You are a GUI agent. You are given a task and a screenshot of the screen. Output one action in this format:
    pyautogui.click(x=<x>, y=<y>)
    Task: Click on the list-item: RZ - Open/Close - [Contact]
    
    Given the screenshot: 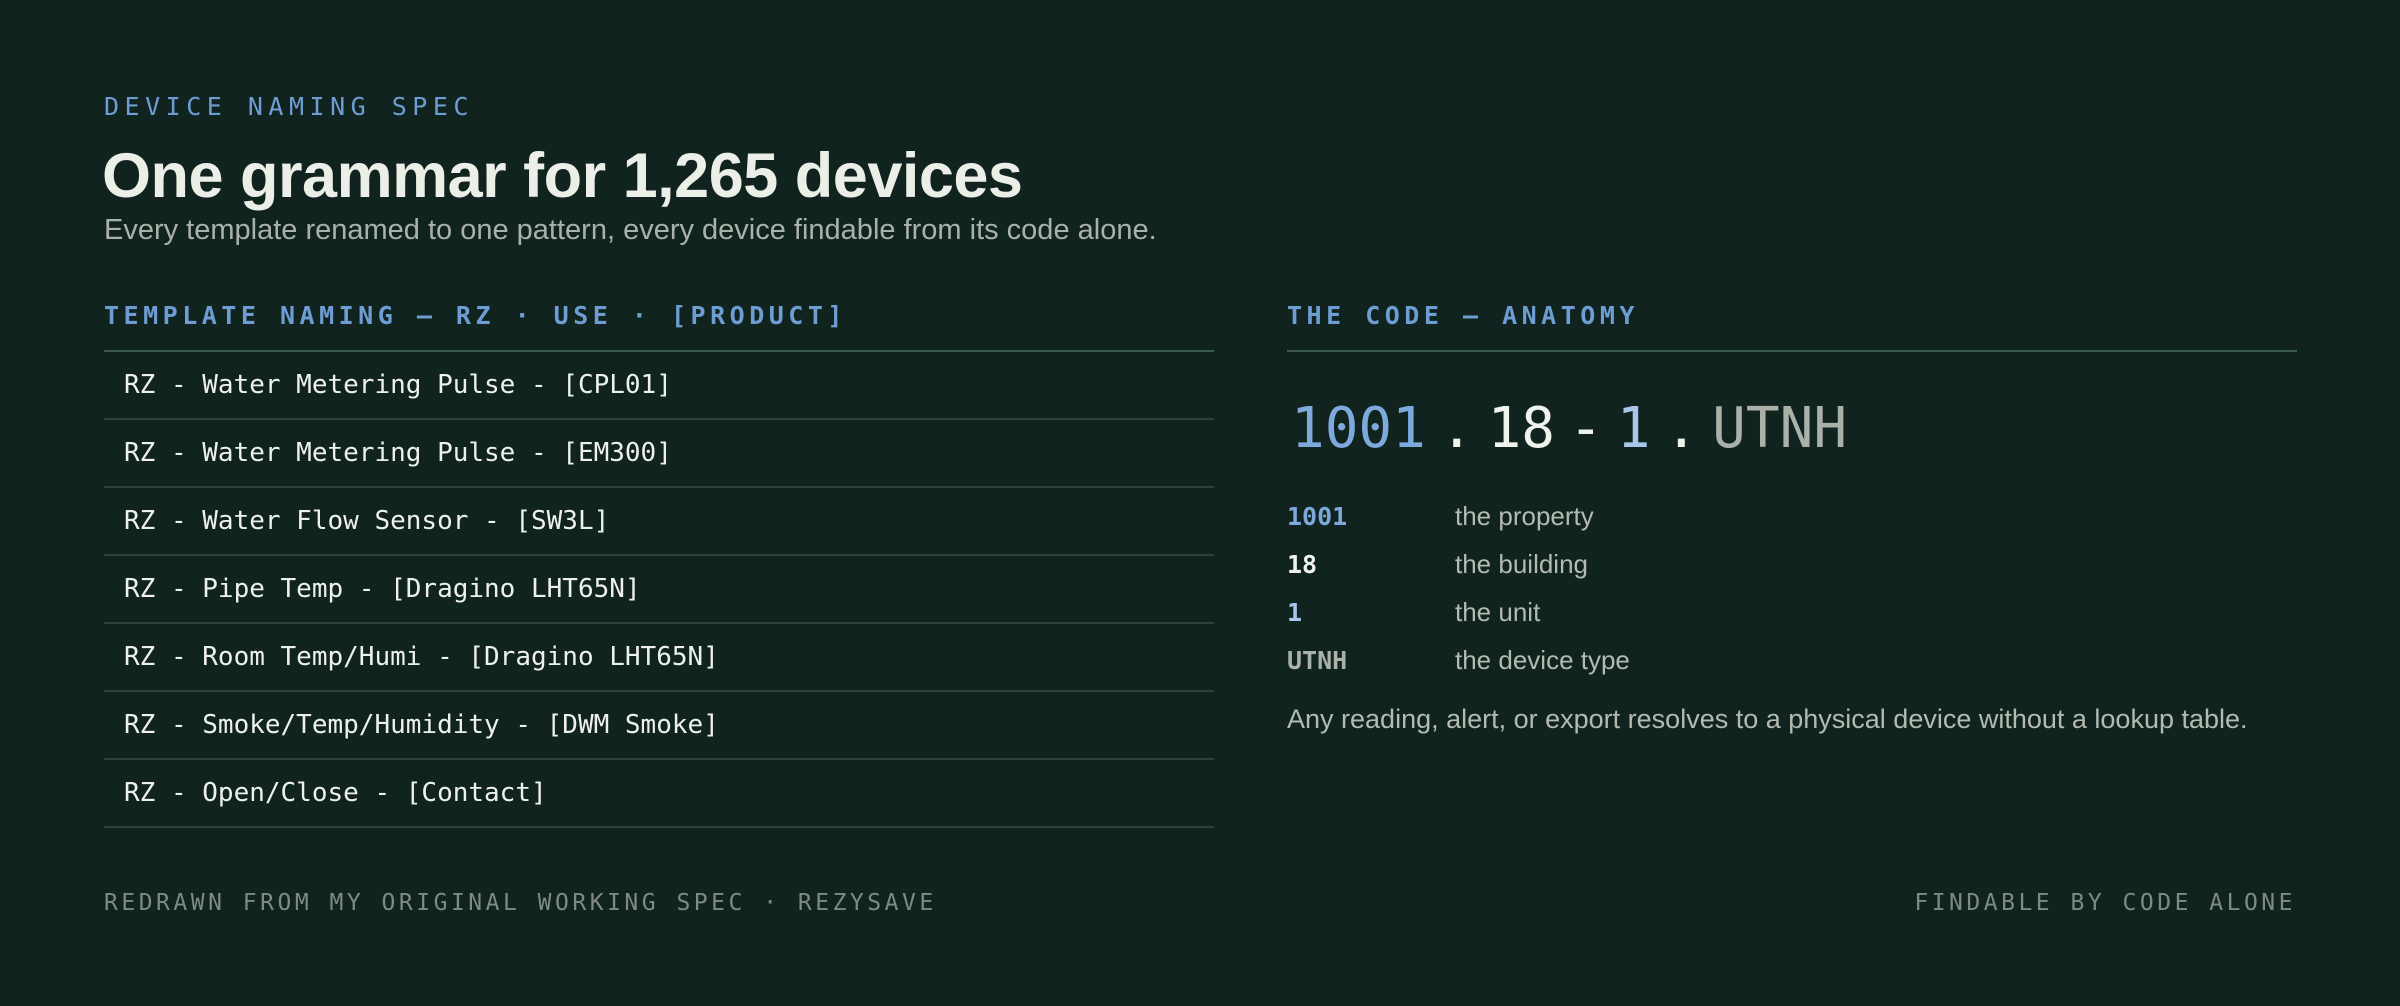 What is the action you would take?
    pyautogui.click(x=659, y=794)
    